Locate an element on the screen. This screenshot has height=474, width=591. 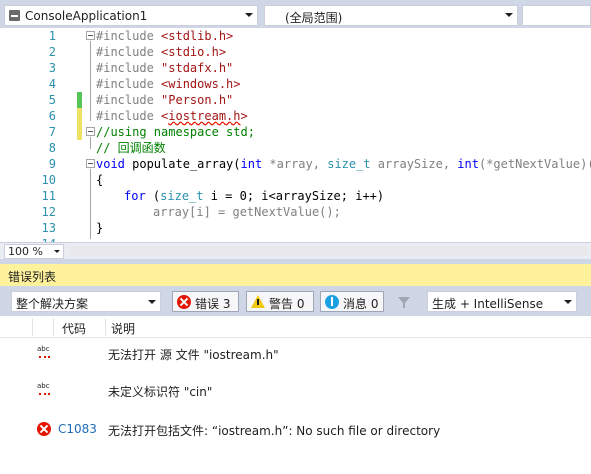
scope-filter-dropdown: 整个解决方案 is located at coordinates (86, 301).